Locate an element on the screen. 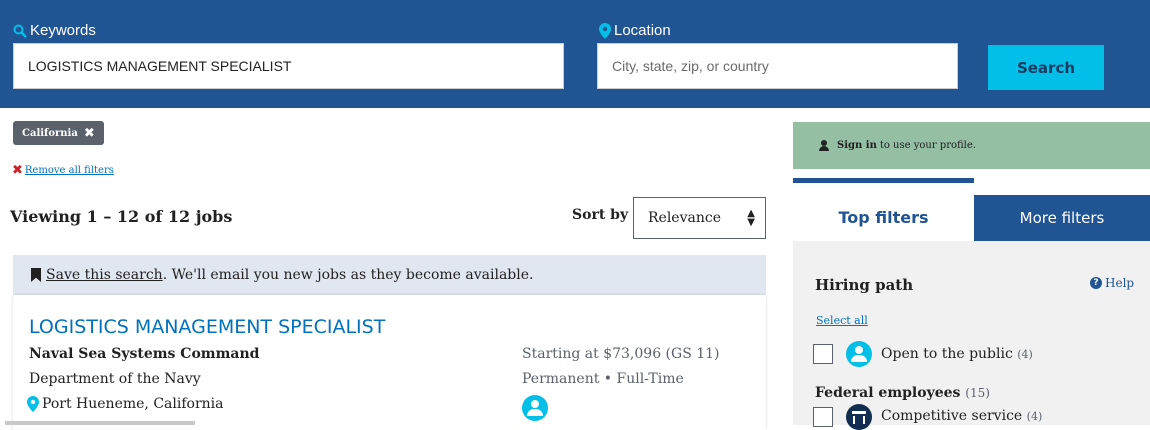 The image size is (1150, 430). filter-chip-label: California is located at coordinates (50, 133).